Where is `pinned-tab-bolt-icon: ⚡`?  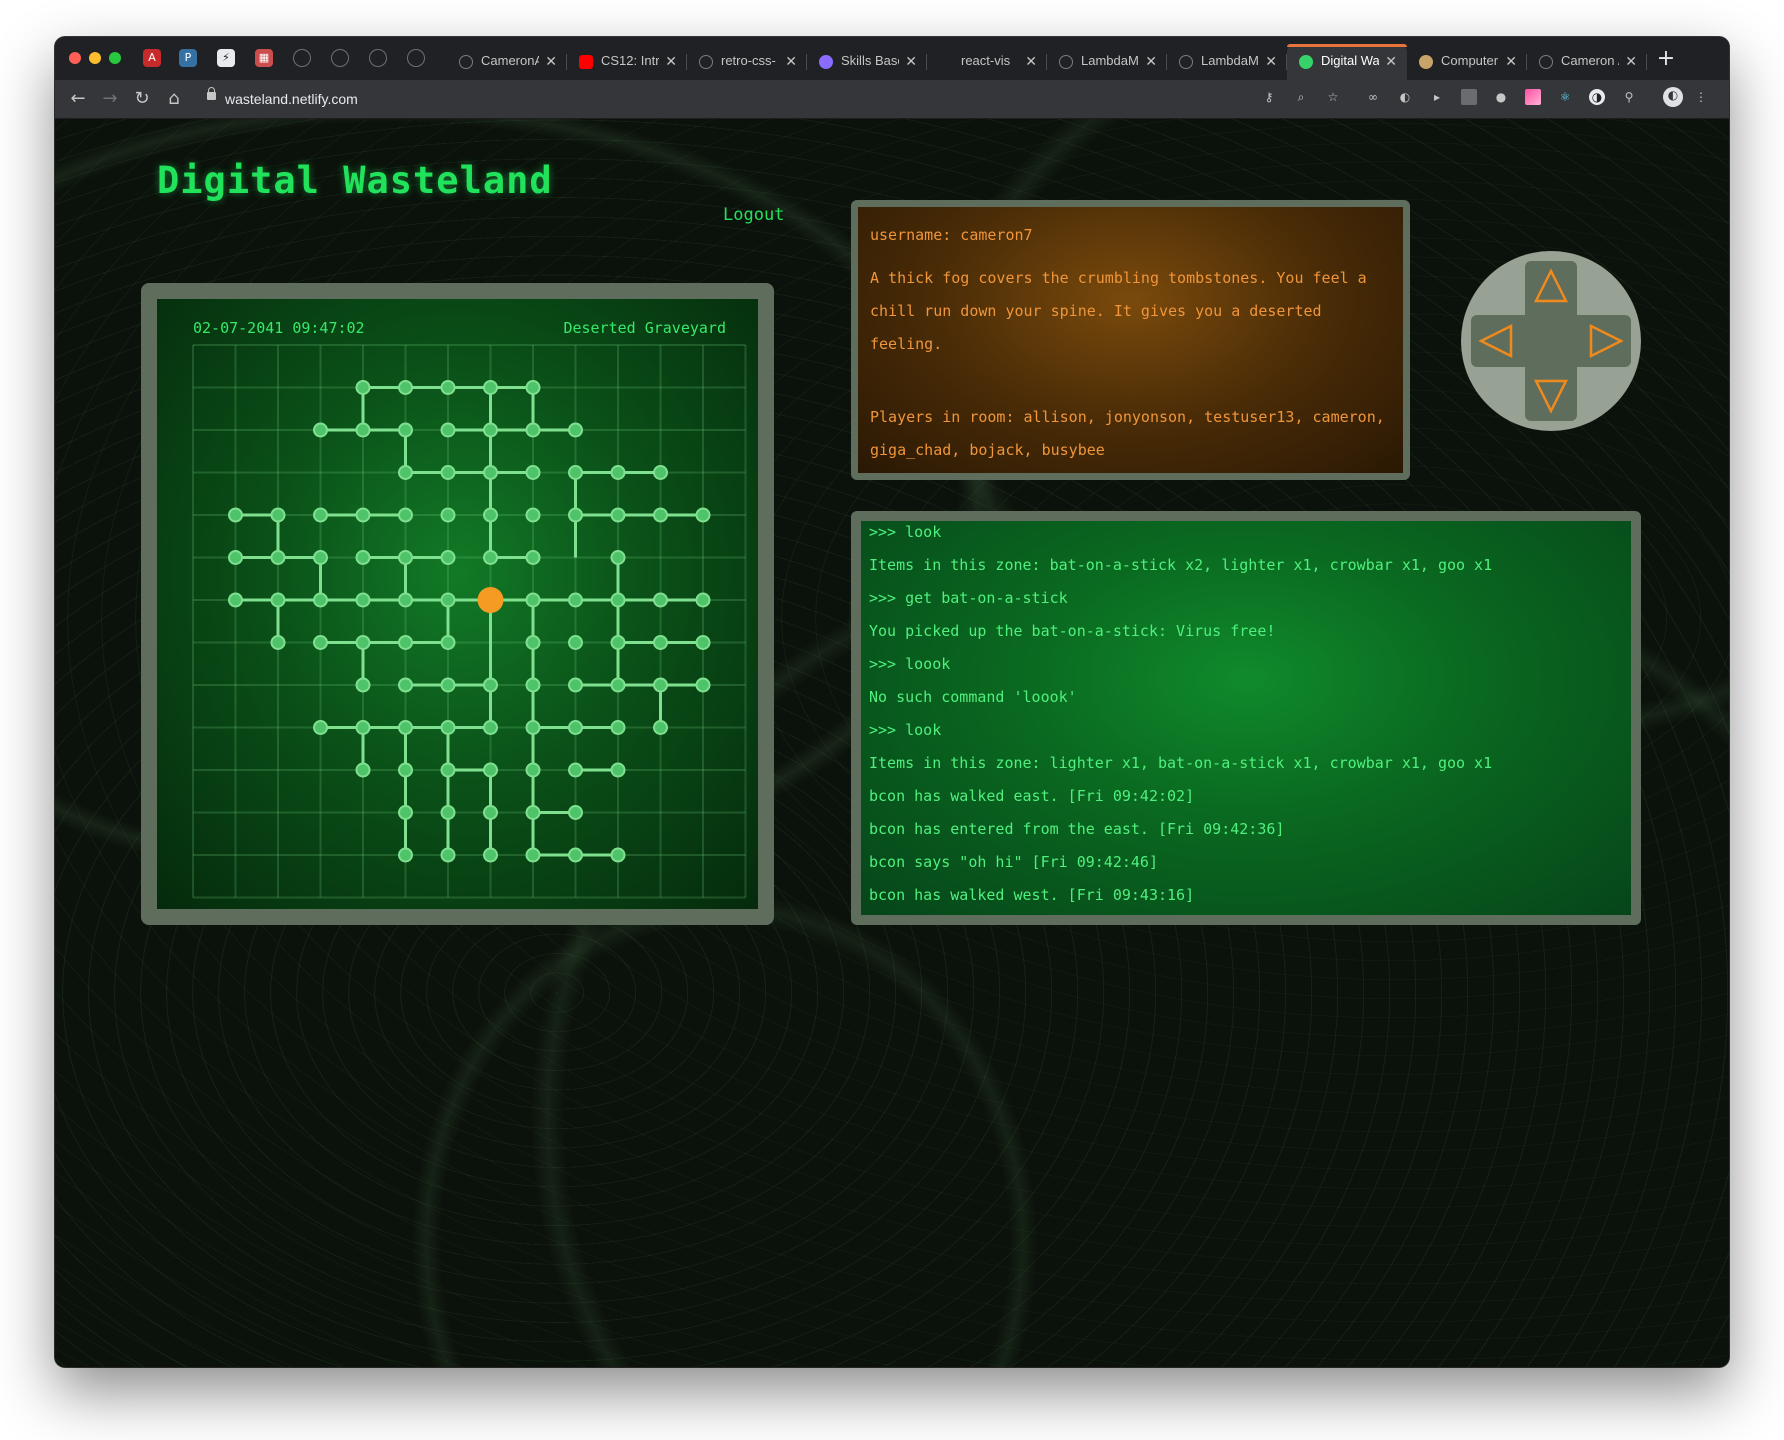
pinned-tab-bolt-icon: ⚡ is located at coordinates (226, 58).